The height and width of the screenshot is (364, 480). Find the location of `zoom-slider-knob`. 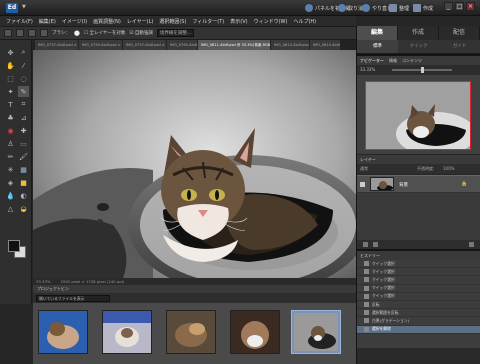

zoom-slider-knob is located at coordinates (422, 70).